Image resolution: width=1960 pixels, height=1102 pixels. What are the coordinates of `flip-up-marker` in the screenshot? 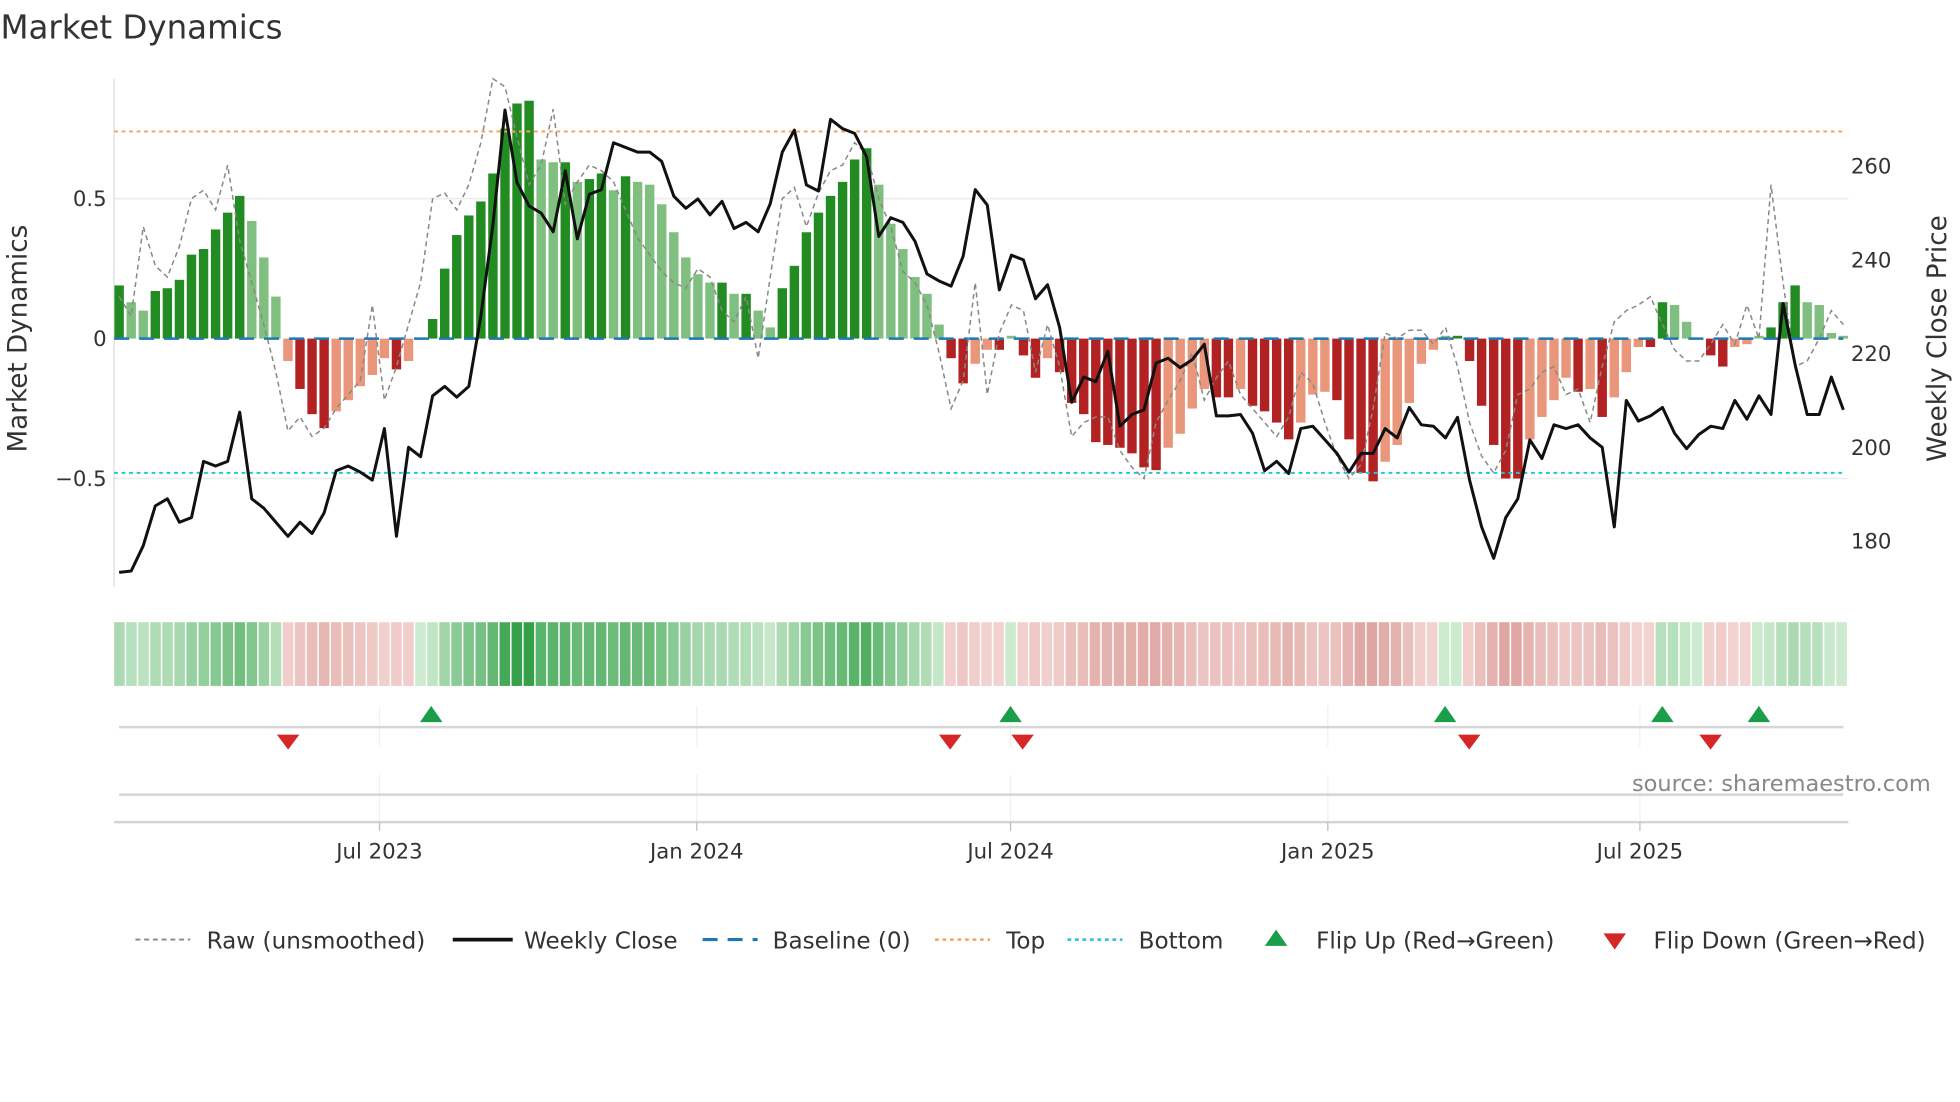 It's located at (431, 714).